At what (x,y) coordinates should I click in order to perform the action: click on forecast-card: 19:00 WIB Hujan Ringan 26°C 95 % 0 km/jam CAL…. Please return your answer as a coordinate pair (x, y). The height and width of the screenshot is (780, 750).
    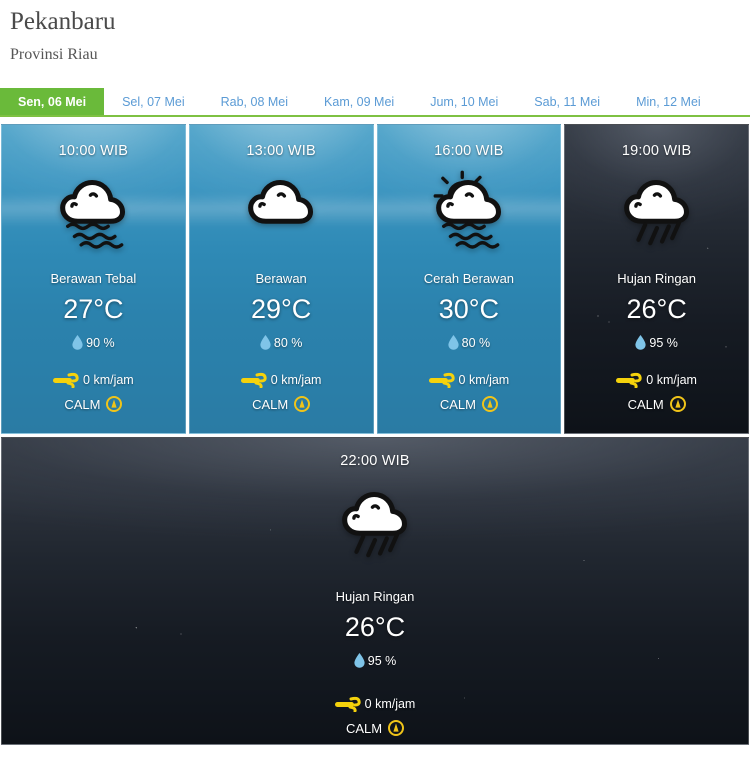
    Looking at the image, I should click on (656, 279).